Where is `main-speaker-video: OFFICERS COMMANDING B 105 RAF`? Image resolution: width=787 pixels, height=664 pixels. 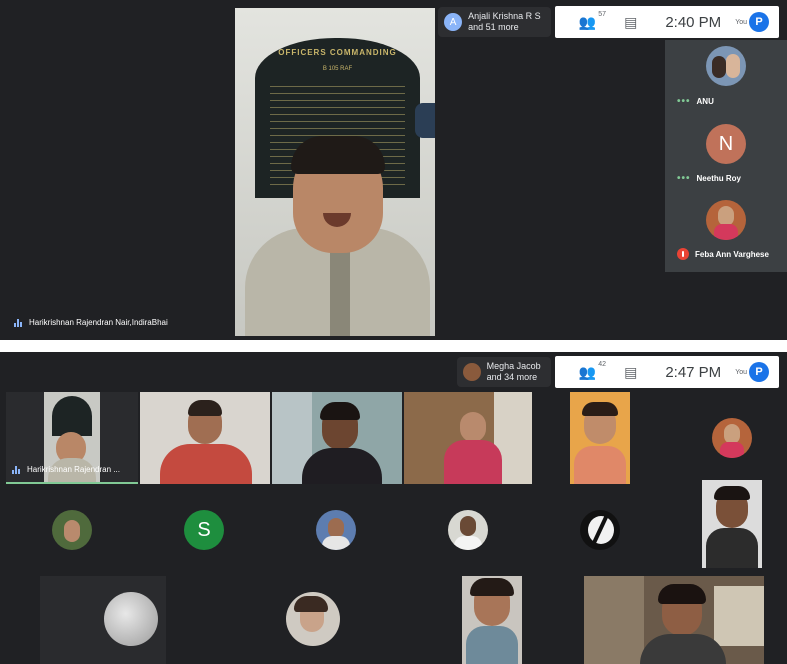 main-speaker-video: OFFICERS COMMANDING B 105 RAF is located at coordinates (335, 172).